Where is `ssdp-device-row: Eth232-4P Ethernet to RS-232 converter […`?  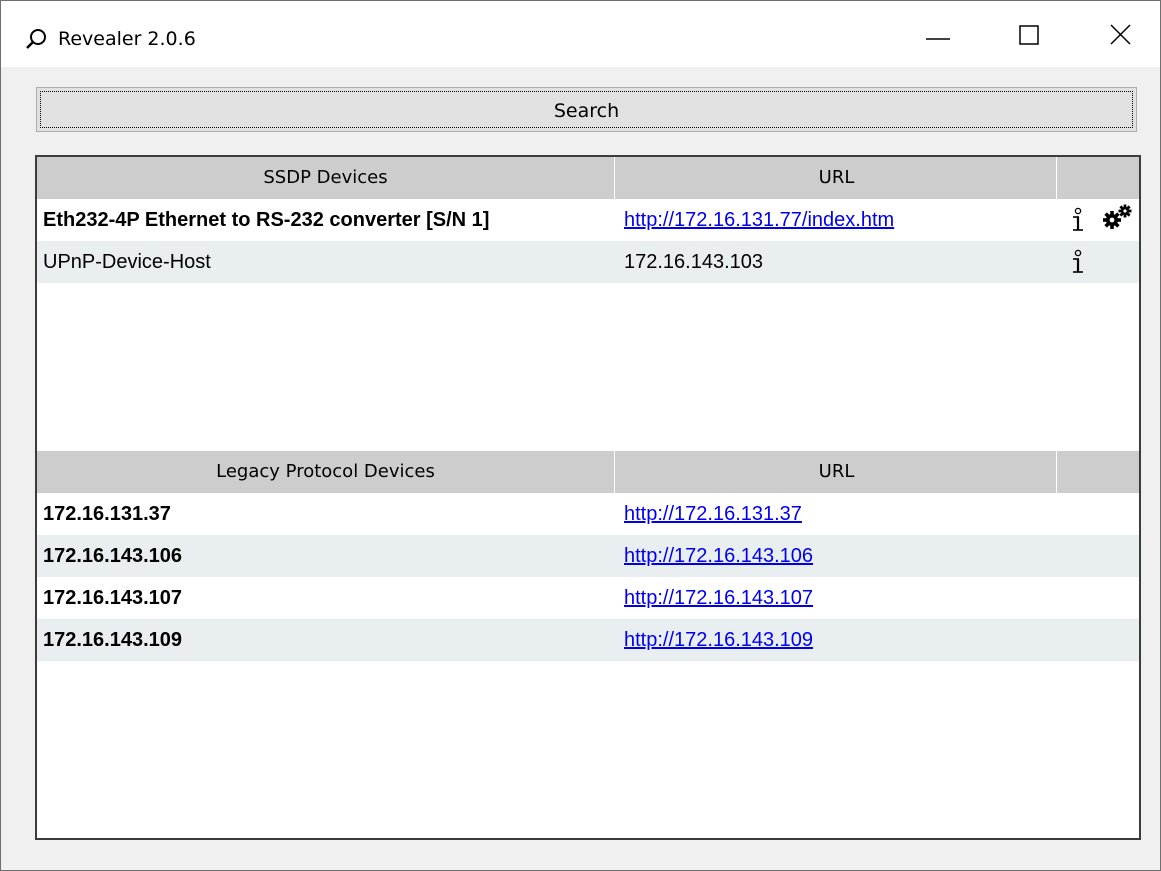 ssdp-device-row: Eth232-4P Ethernet to RS-232 converter [… is located at coordinates (588, 220).